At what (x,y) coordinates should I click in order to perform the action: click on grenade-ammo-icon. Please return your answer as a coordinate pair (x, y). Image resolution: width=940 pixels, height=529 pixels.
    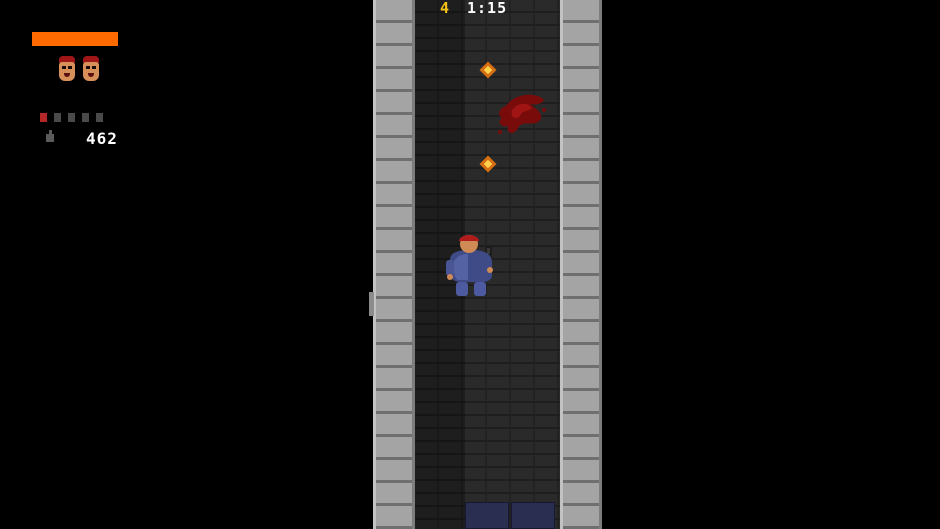
    Looking at the image, I should click on (50, 136).